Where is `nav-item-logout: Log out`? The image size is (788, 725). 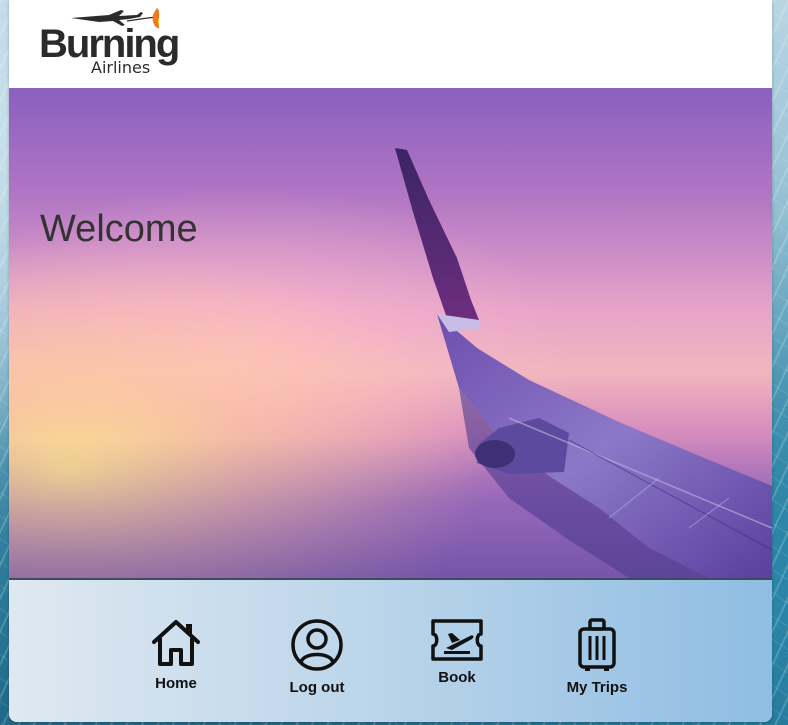 nav-item-logout: Log out is located at coordinates (317, 657).